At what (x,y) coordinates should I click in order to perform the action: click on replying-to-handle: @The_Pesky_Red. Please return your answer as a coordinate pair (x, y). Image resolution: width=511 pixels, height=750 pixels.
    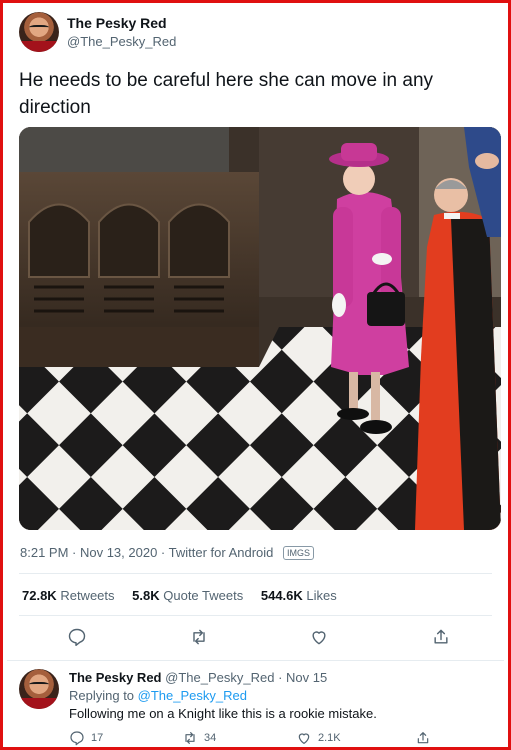
    Looking at the image, I should click on (192, 695).